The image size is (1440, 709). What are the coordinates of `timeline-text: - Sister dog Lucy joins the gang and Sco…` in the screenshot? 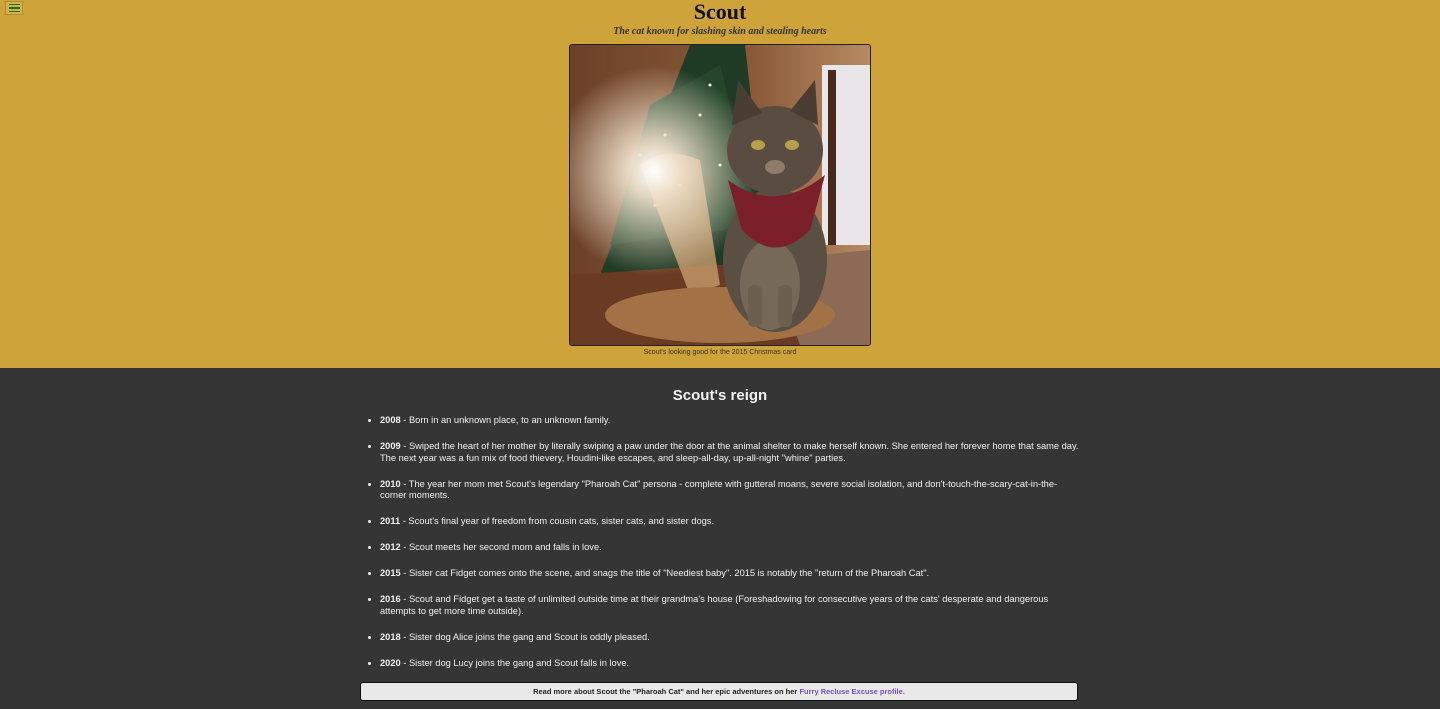 It's located at (515, 662).